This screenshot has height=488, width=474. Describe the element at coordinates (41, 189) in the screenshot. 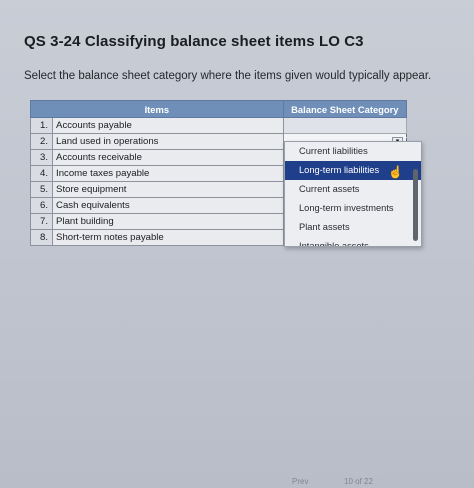

I see `row-number: 5.` at that location.